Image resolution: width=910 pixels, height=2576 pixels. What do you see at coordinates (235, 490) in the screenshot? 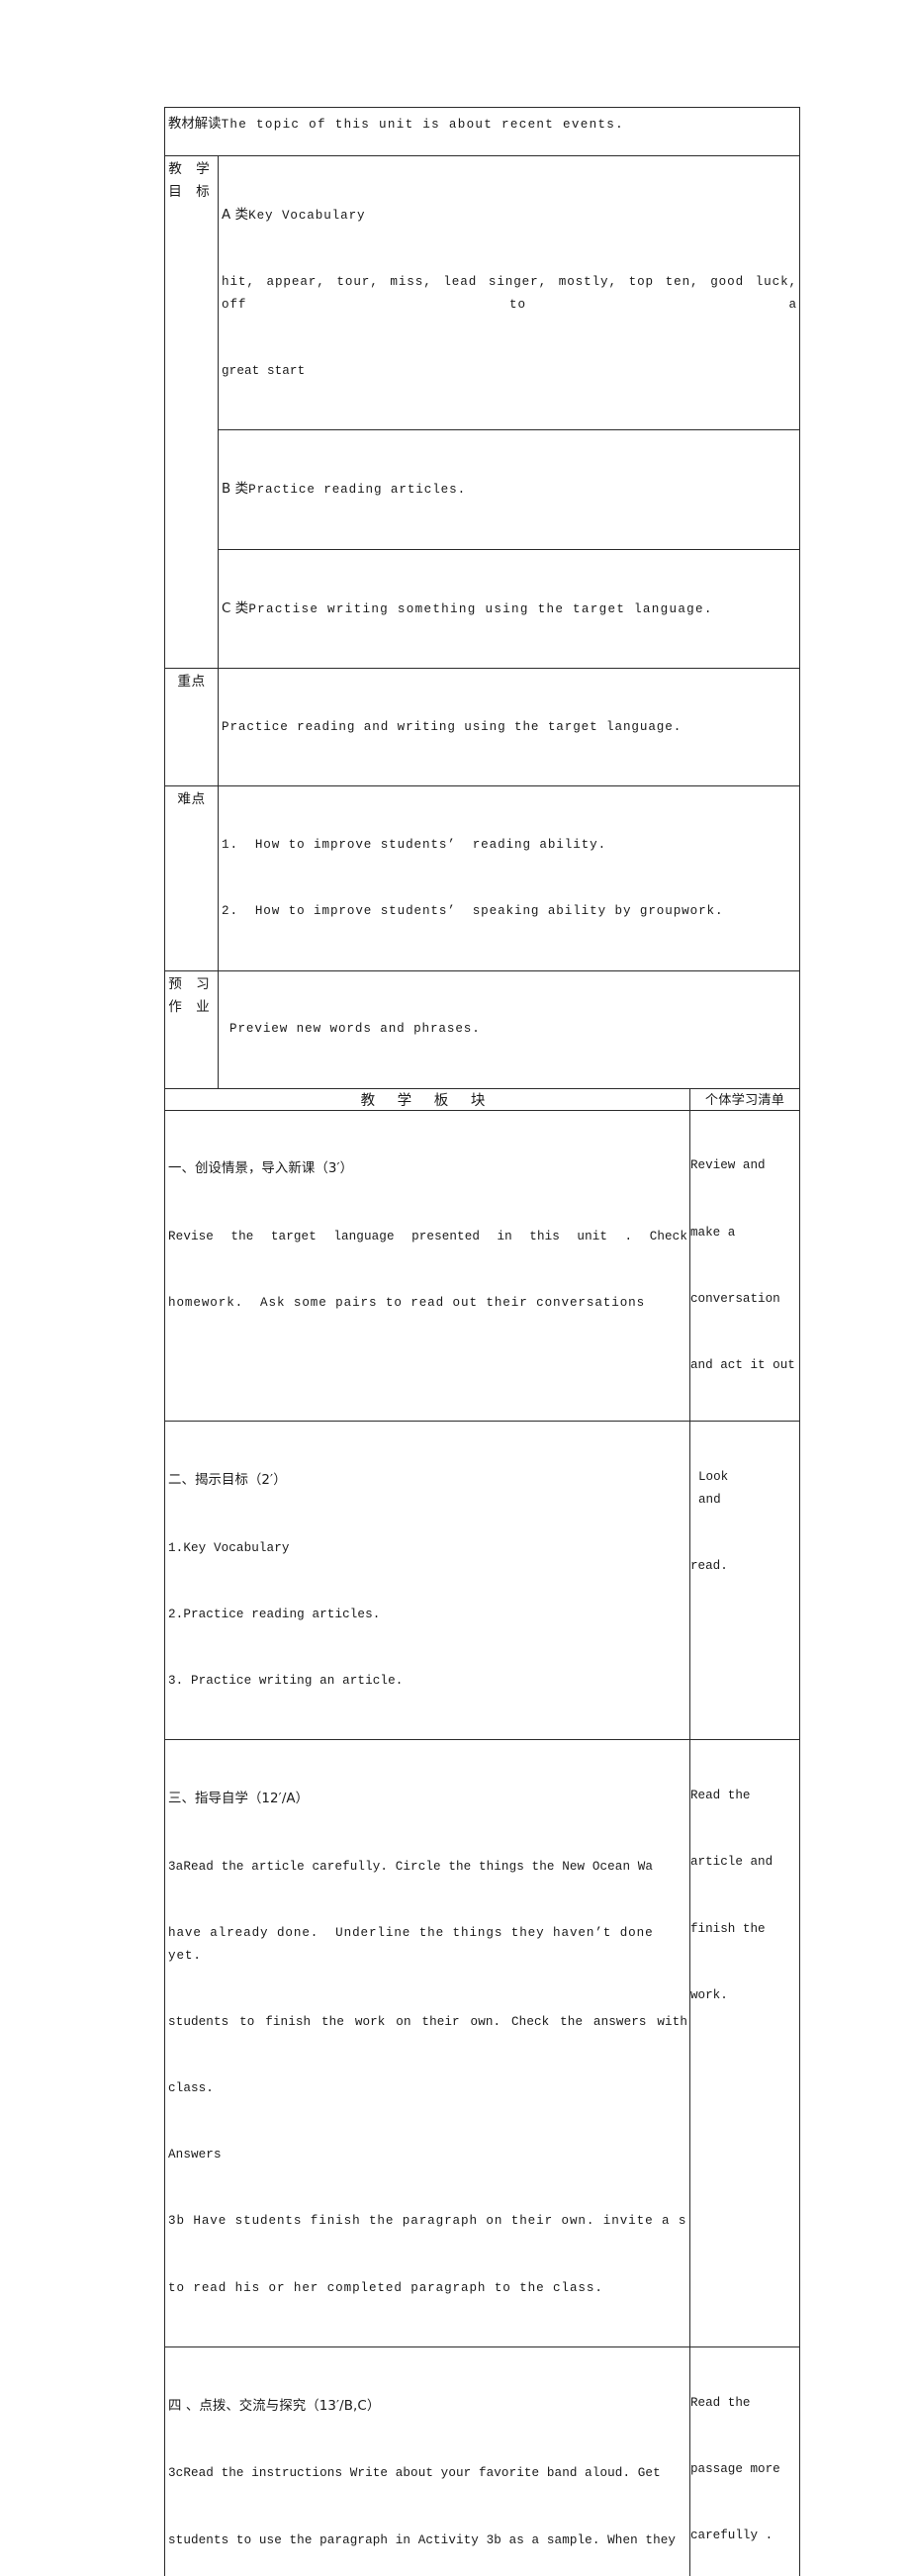
I see `objective-b-tag: B 类` at bounding box center [235, 490].